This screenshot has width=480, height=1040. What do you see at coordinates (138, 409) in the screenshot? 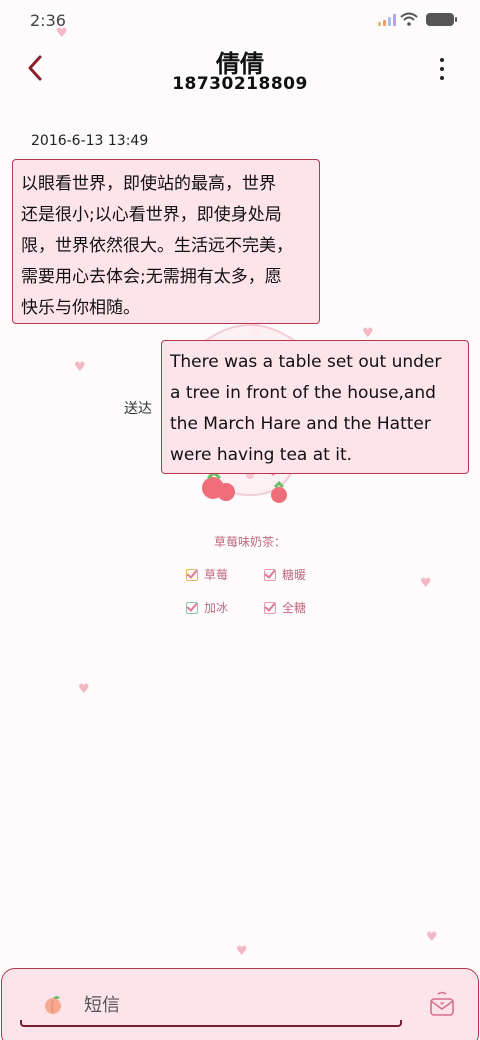
I see `delivery-status: 送达` at bounding box center [138, 409].